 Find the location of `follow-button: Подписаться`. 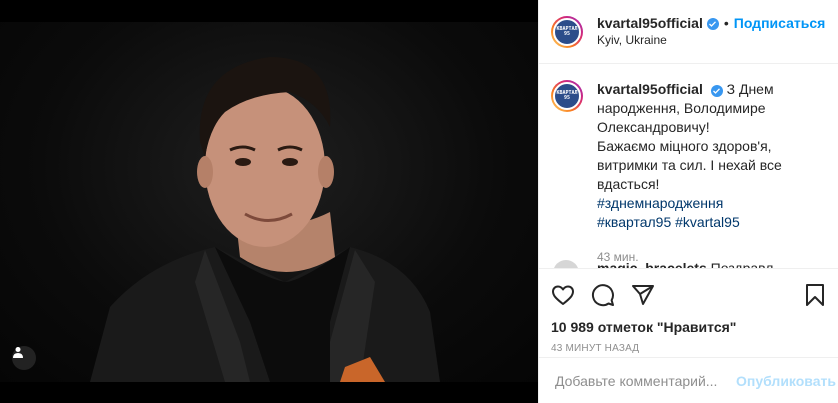

follow-button: Подписаться is located at coordinates (780, 24).